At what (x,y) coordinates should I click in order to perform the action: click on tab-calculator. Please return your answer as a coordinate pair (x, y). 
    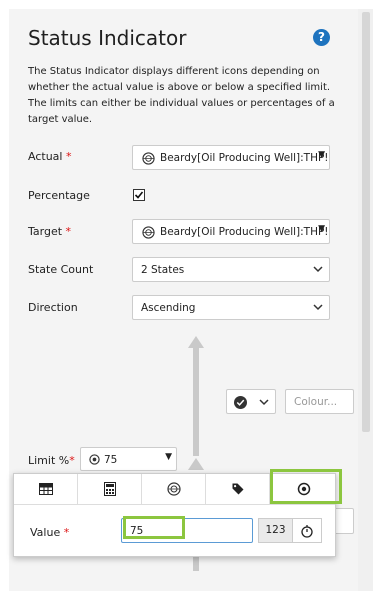
    Looking at the image, I should click on (110, 489).